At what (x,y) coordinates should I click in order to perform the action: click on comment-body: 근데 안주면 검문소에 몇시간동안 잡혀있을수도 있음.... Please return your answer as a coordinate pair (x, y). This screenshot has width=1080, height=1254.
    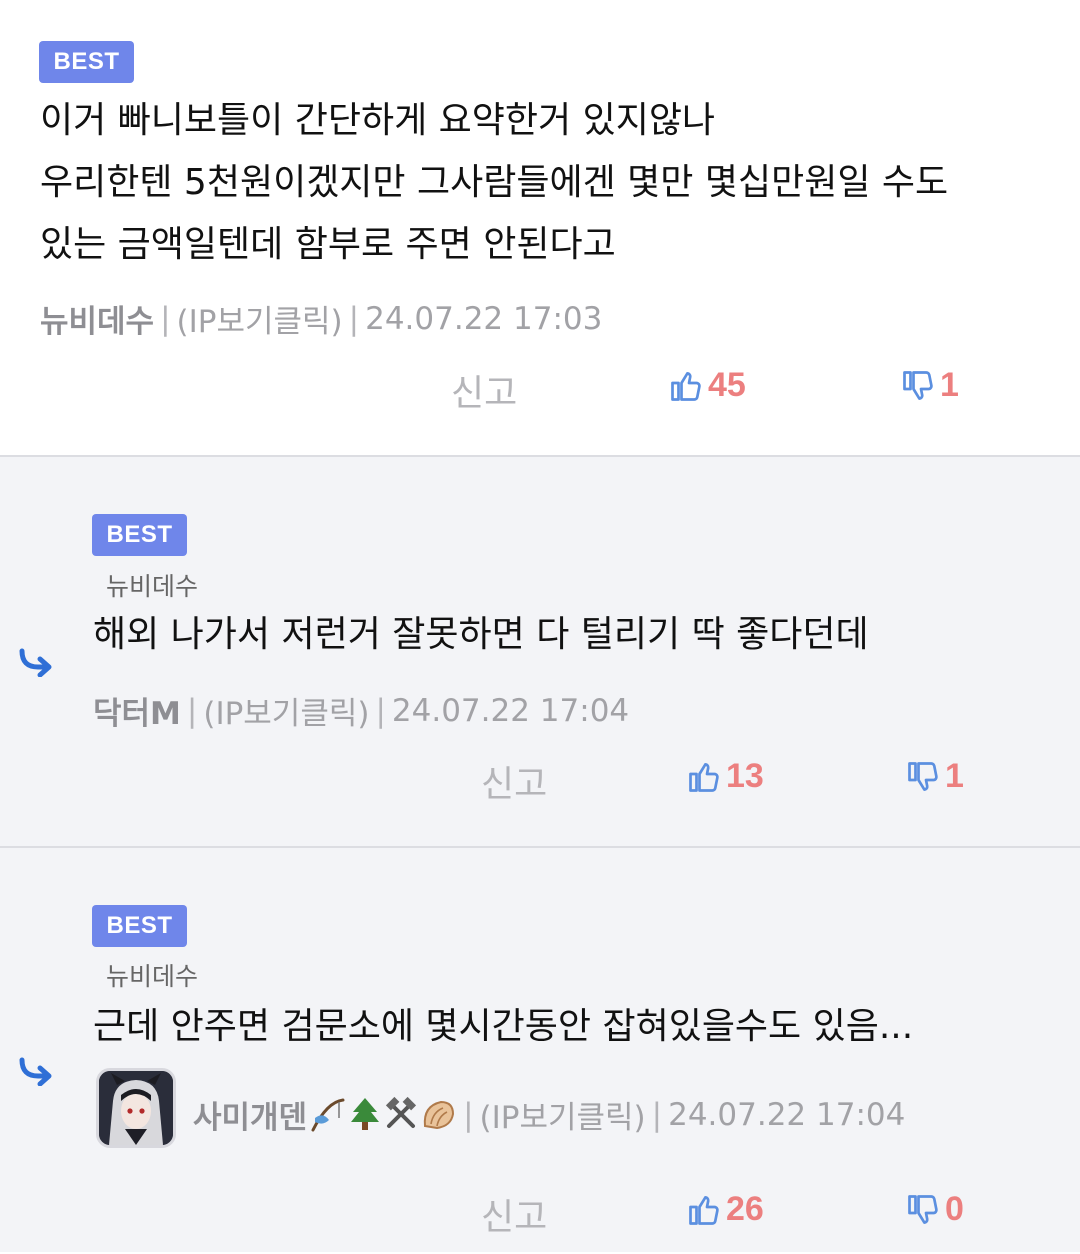
    Looking at the image, I should click on (503, 1027).